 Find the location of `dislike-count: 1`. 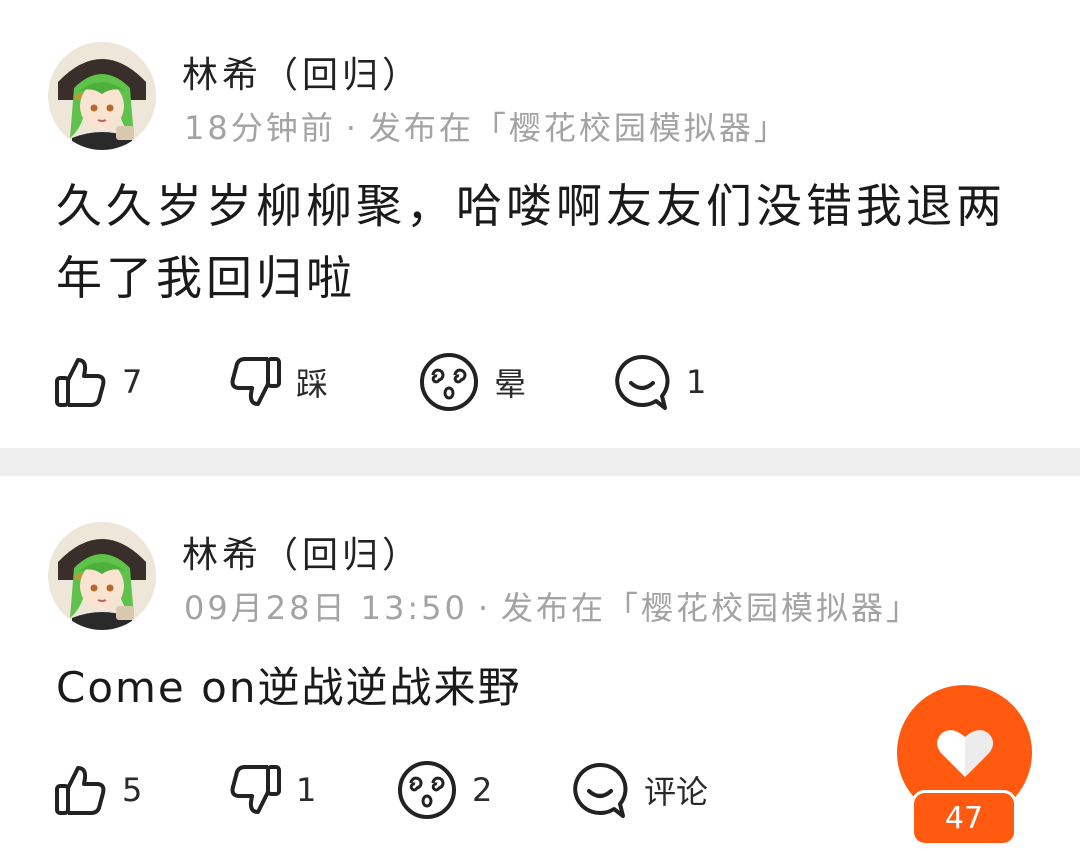

dislike-count: 1 is located at coordinates (306, 790).